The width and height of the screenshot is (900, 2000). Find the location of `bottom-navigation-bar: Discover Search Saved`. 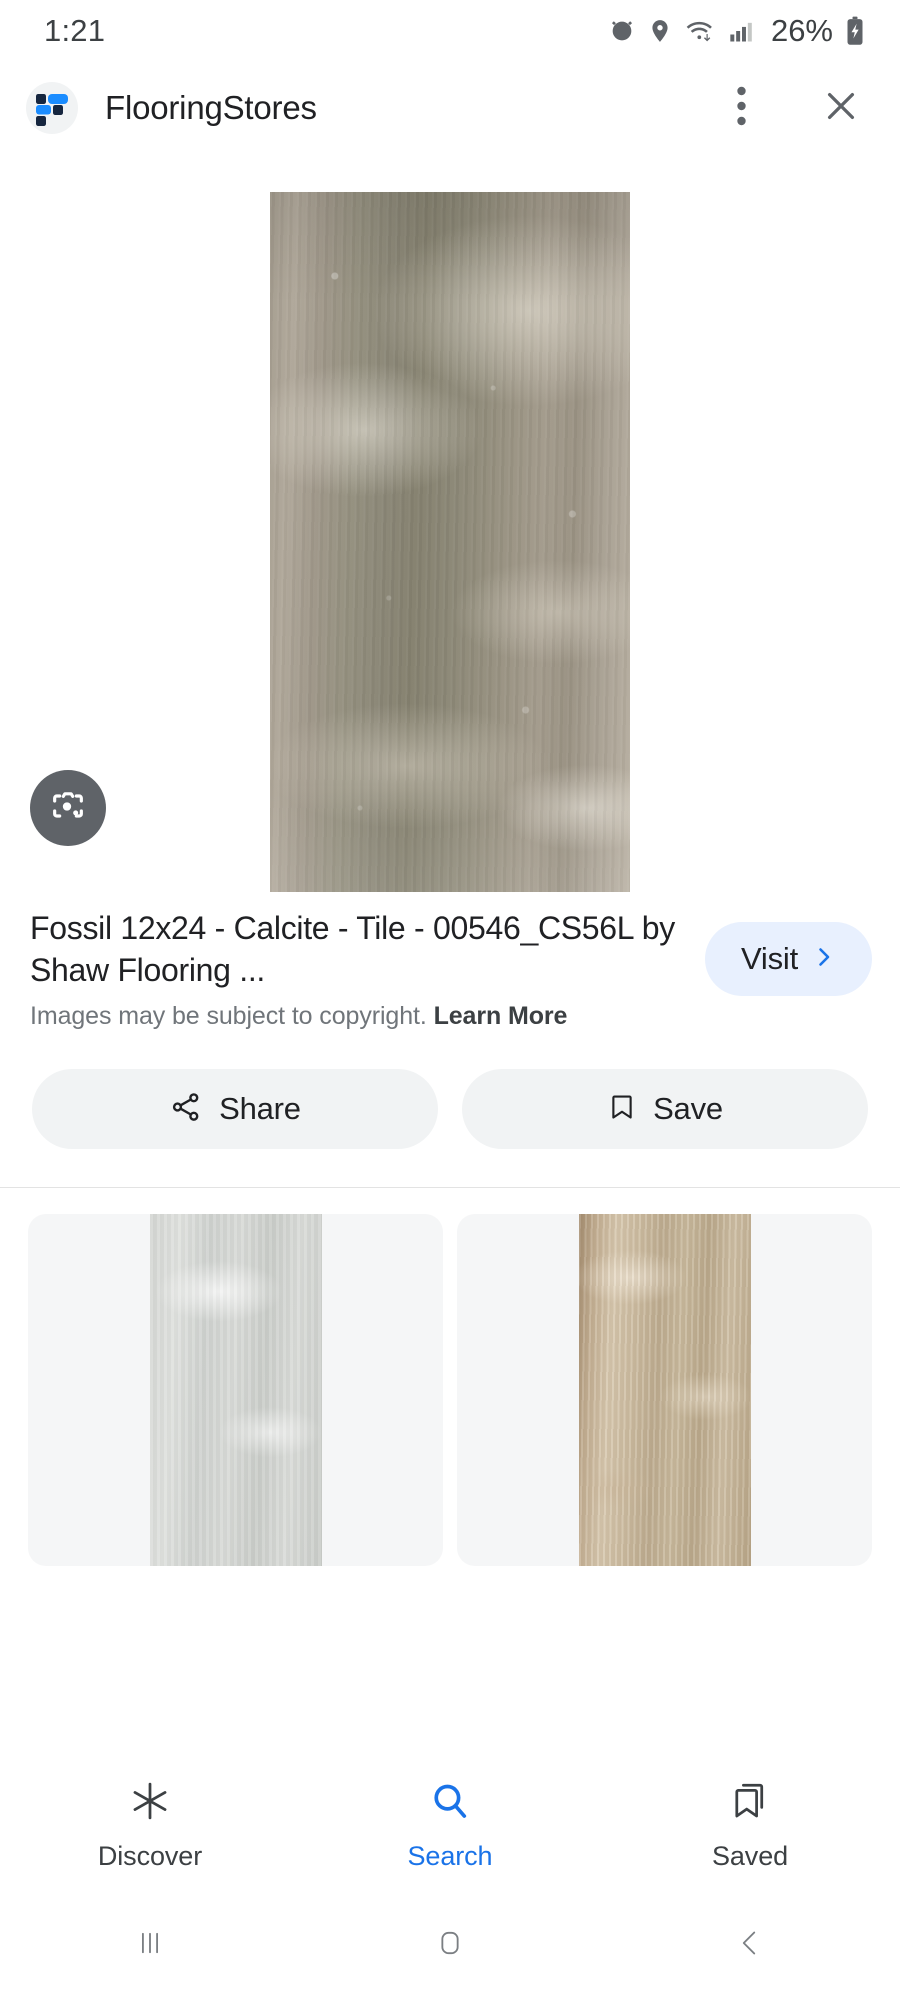

bottom-navigation-bar: Discover Search Saved is located at coordinates (450, 1825).